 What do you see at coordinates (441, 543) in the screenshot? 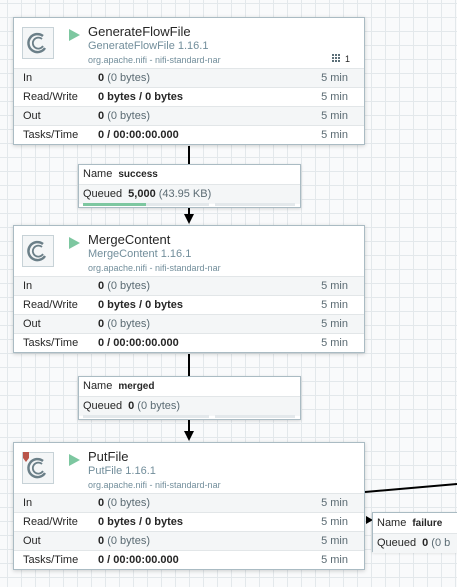
I see `queued-size: (0 b` at bounding box center [441, 543].